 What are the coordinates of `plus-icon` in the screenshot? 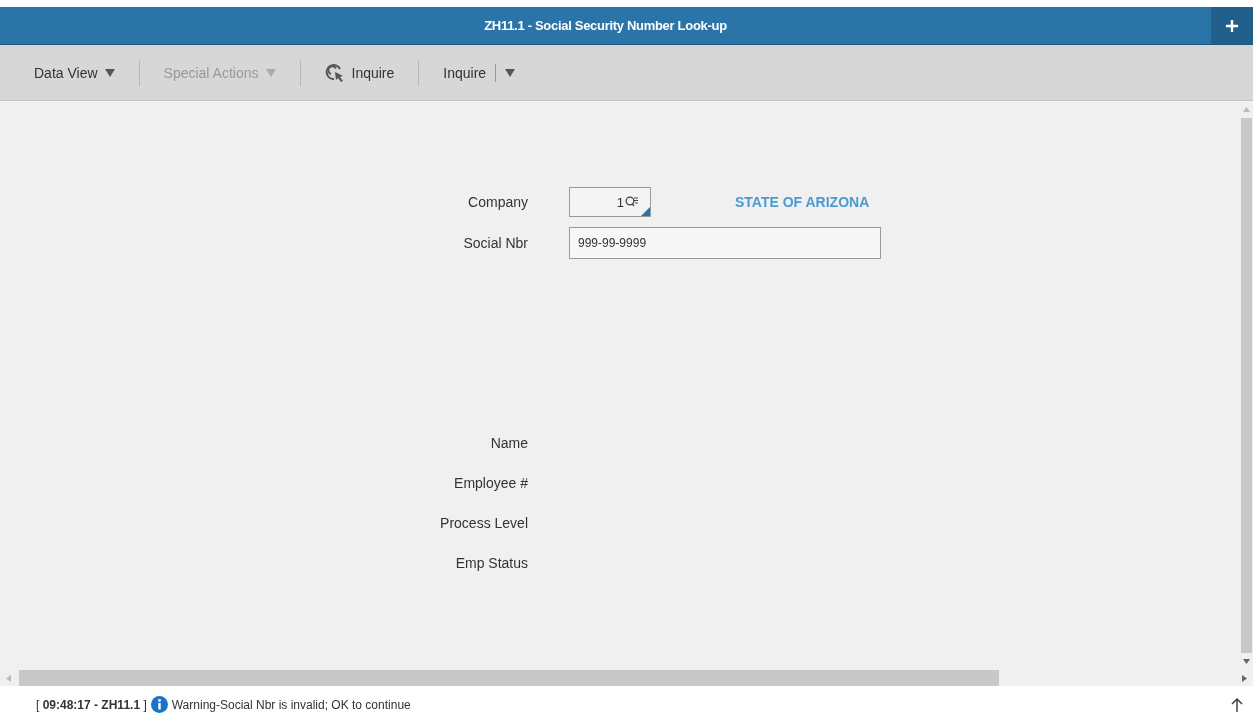 It's located at (1232, 25).